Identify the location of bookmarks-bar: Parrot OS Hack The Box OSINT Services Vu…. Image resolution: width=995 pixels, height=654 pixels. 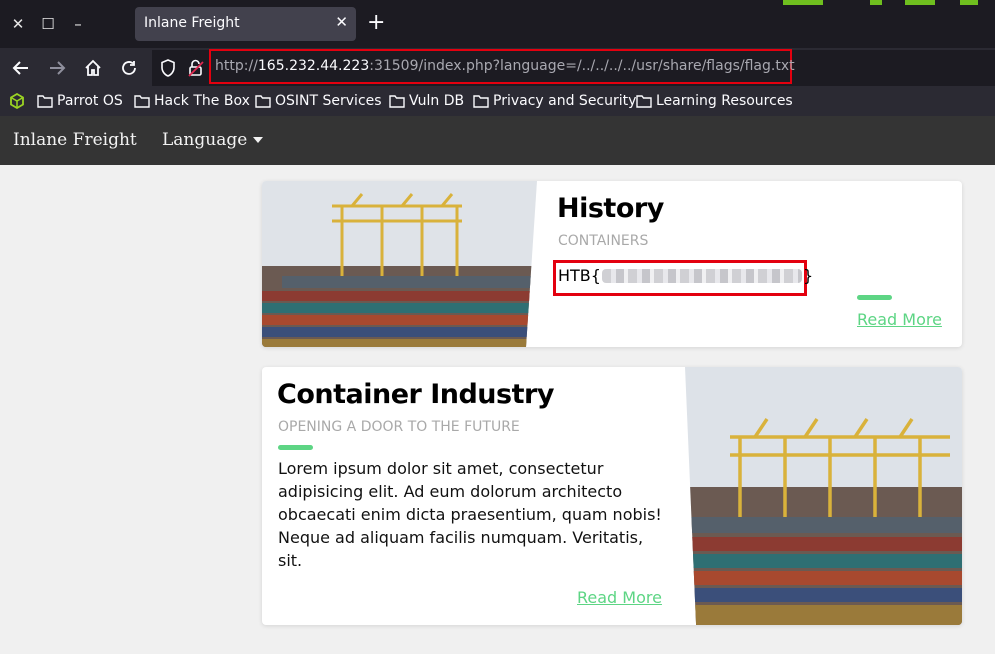
(497, 102).